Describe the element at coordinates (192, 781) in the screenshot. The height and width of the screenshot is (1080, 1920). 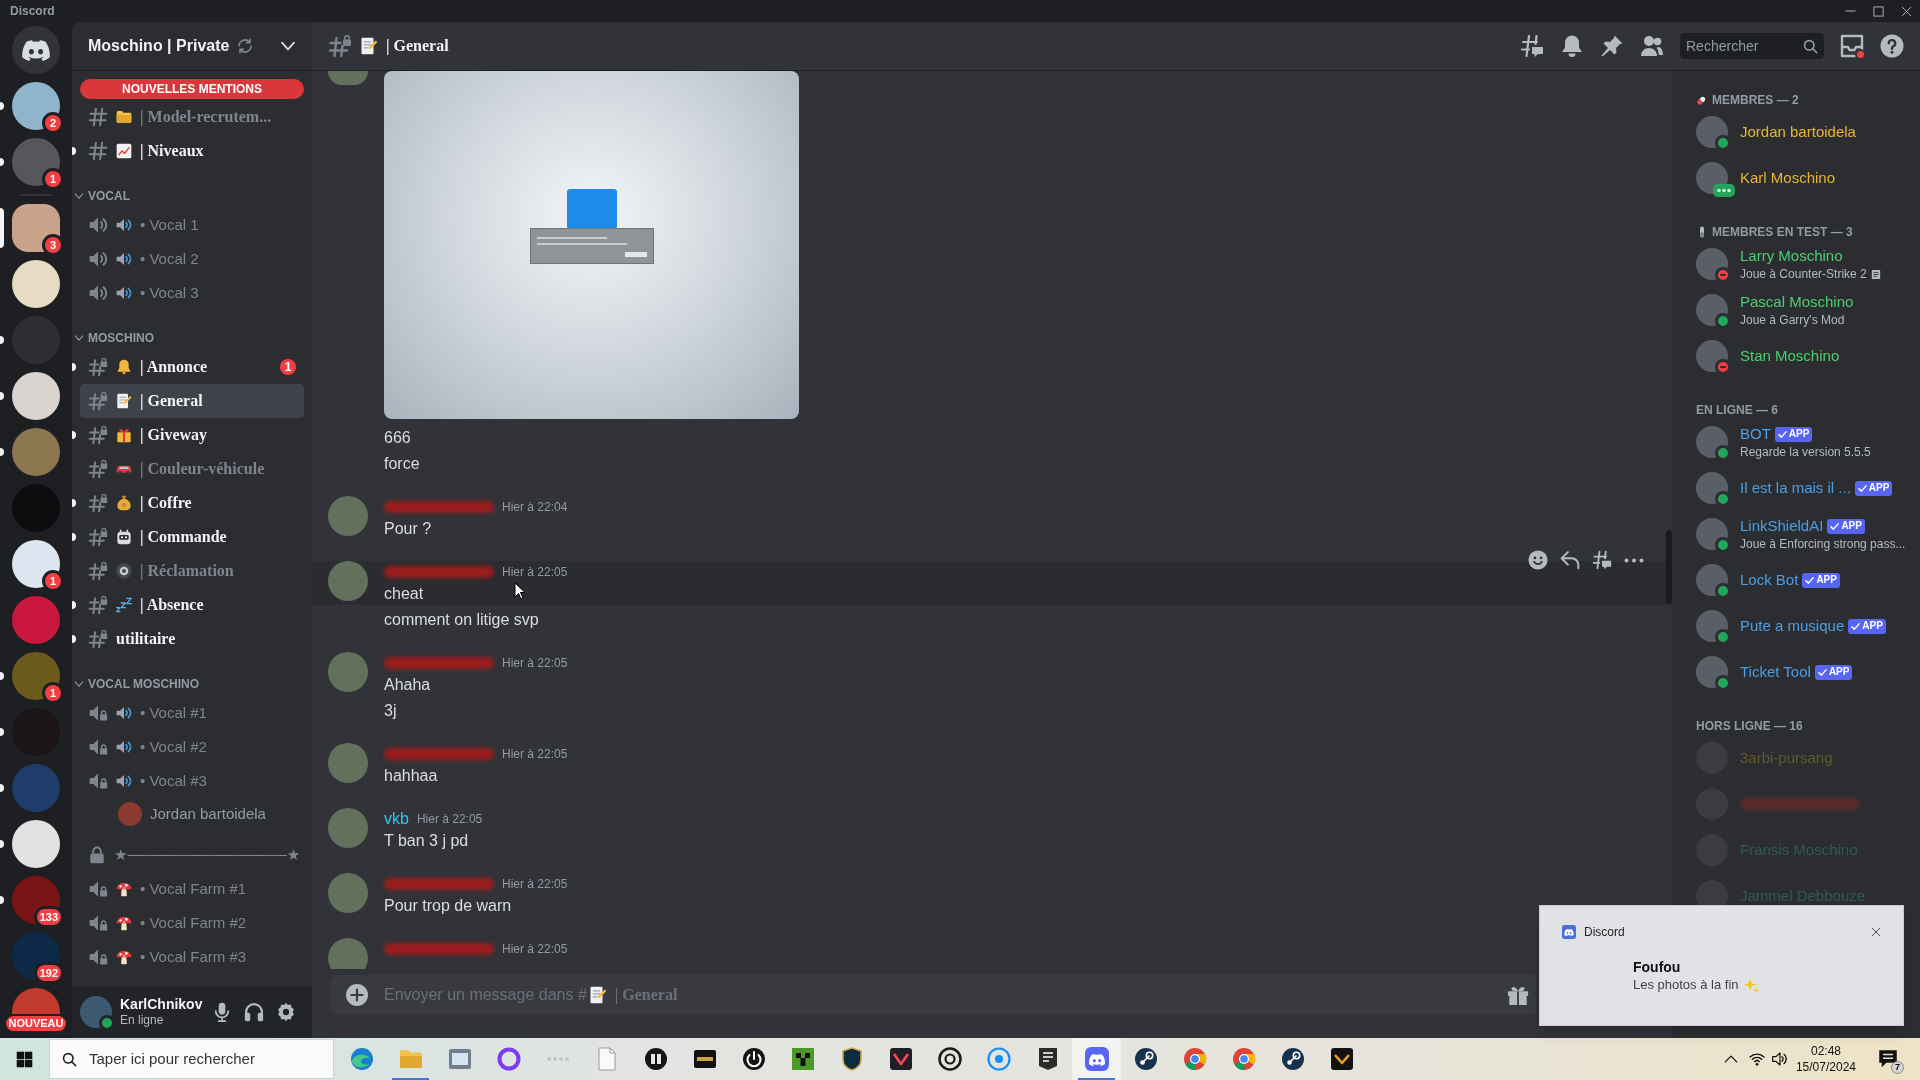
I see `channel-item: • Vocal #3` at that location.